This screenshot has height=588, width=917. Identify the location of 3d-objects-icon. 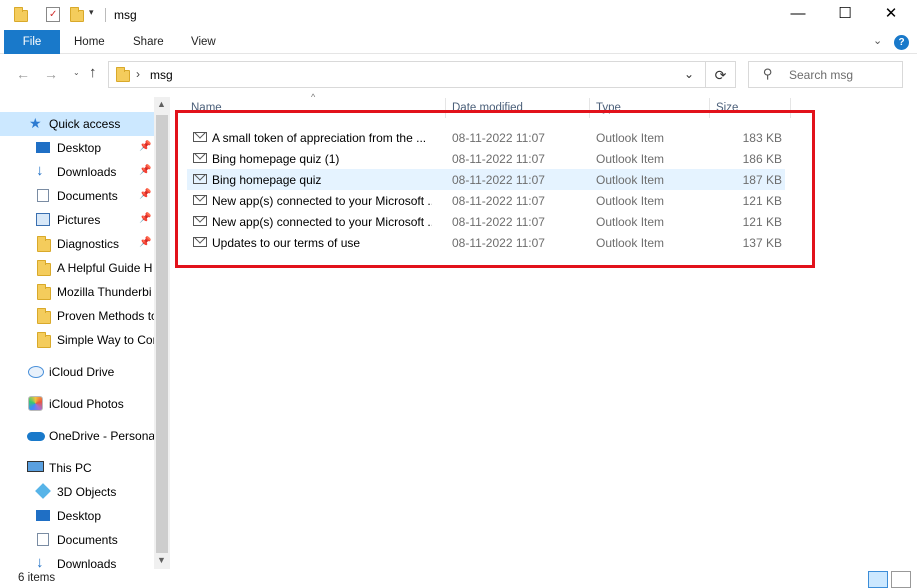
(43, 491).